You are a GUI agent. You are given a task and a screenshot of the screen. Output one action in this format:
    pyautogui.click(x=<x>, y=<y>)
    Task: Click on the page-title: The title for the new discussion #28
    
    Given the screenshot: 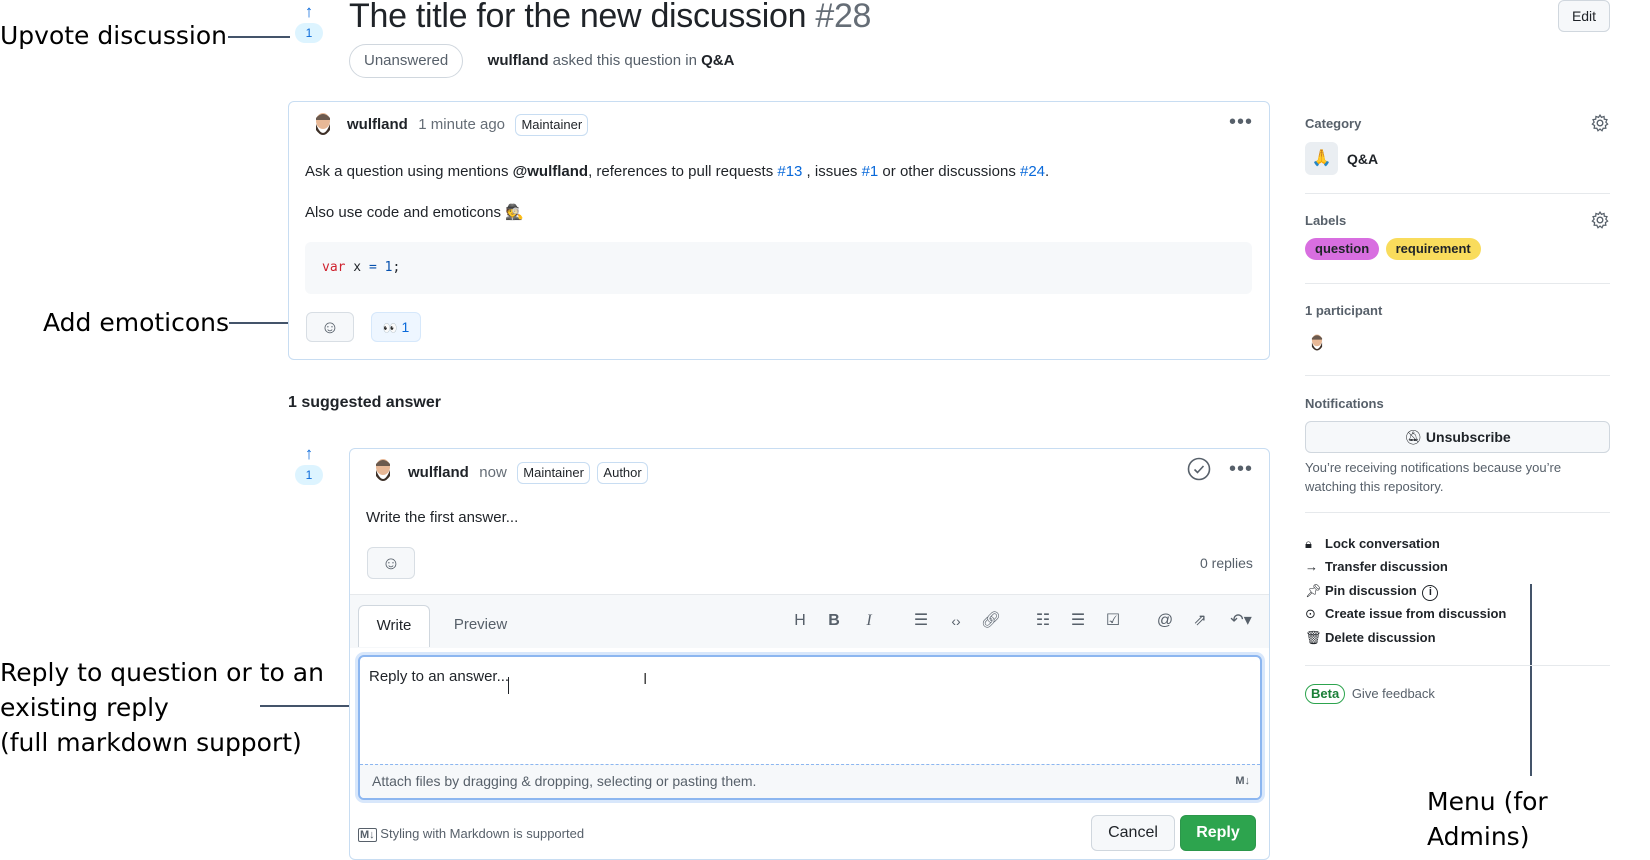 What is the action you would take?
    pyautogui.click(x=610, y=18)
    